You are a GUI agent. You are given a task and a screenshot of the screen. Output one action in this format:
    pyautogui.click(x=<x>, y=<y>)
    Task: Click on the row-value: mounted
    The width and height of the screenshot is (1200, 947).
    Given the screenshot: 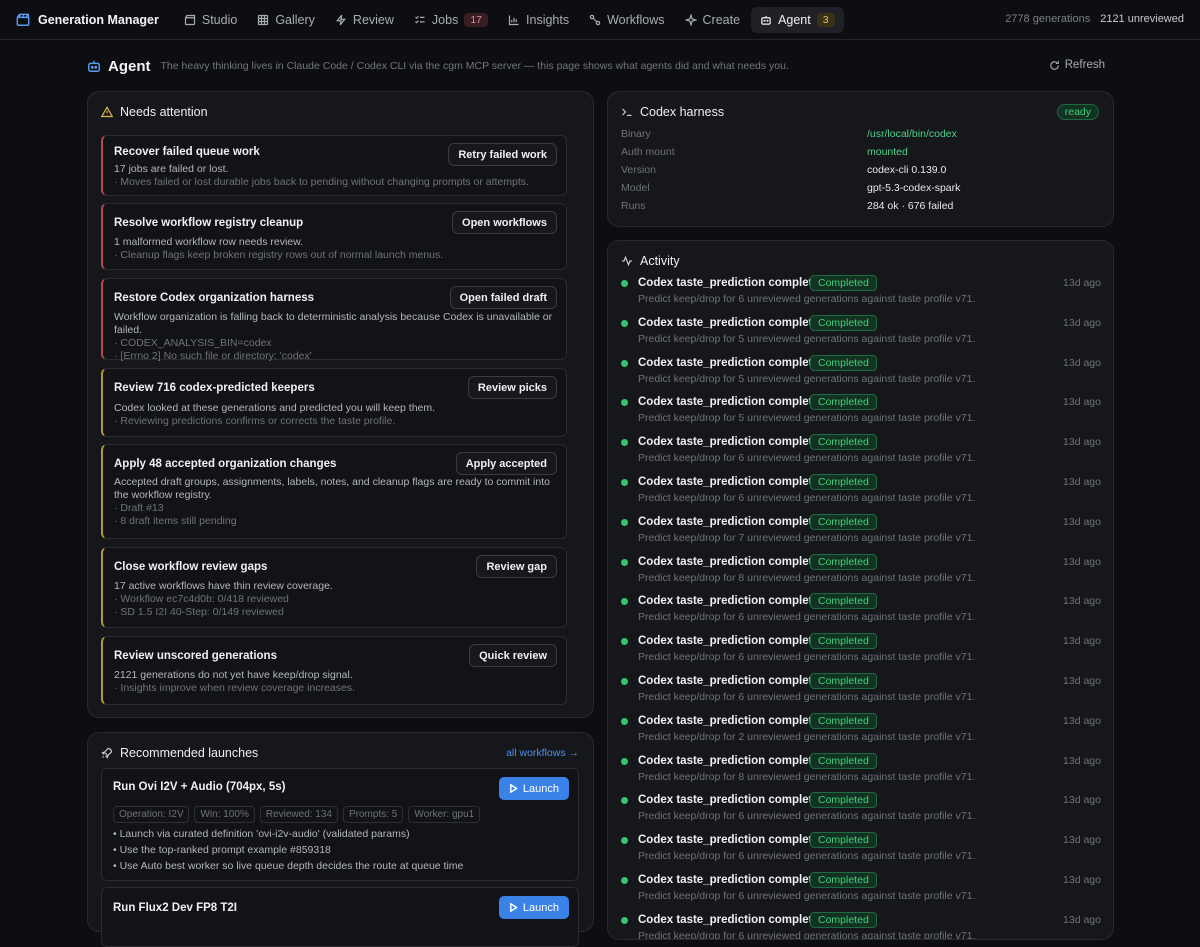 What is the action you would take?
    pyautogui.click(x=887, y=152)
    